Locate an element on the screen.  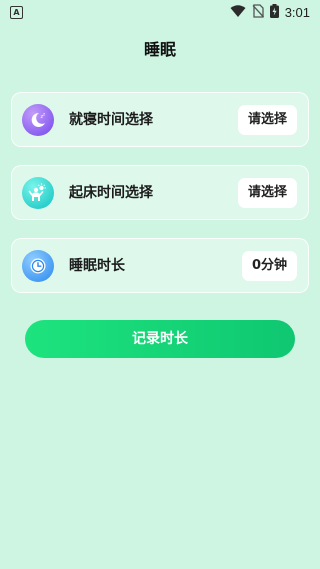
status-time: 3:01 is located at coordinates (297, 12).